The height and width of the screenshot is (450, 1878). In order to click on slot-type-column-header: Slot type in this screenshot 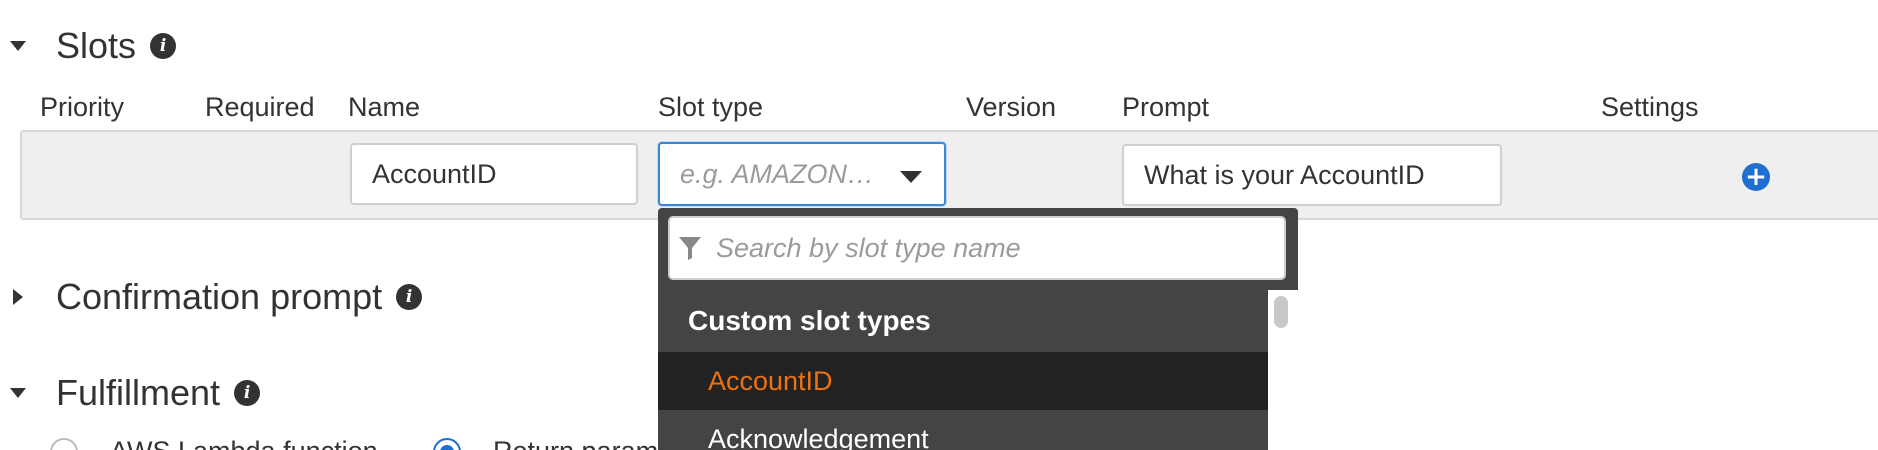, I will do `click(711, 107)`.